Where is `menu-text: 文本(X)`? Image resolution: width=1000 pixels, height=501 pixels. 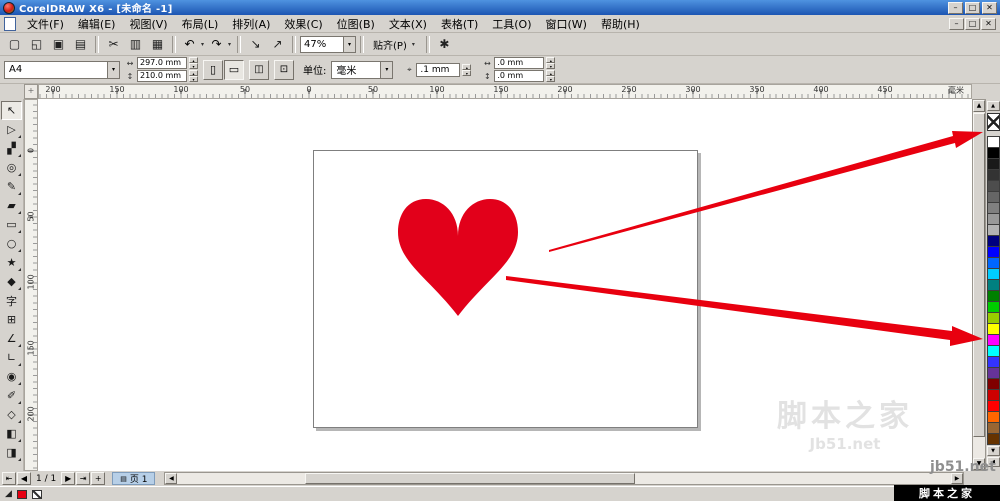 menu-text: 文本(X) is located at coordinates (408, 24).